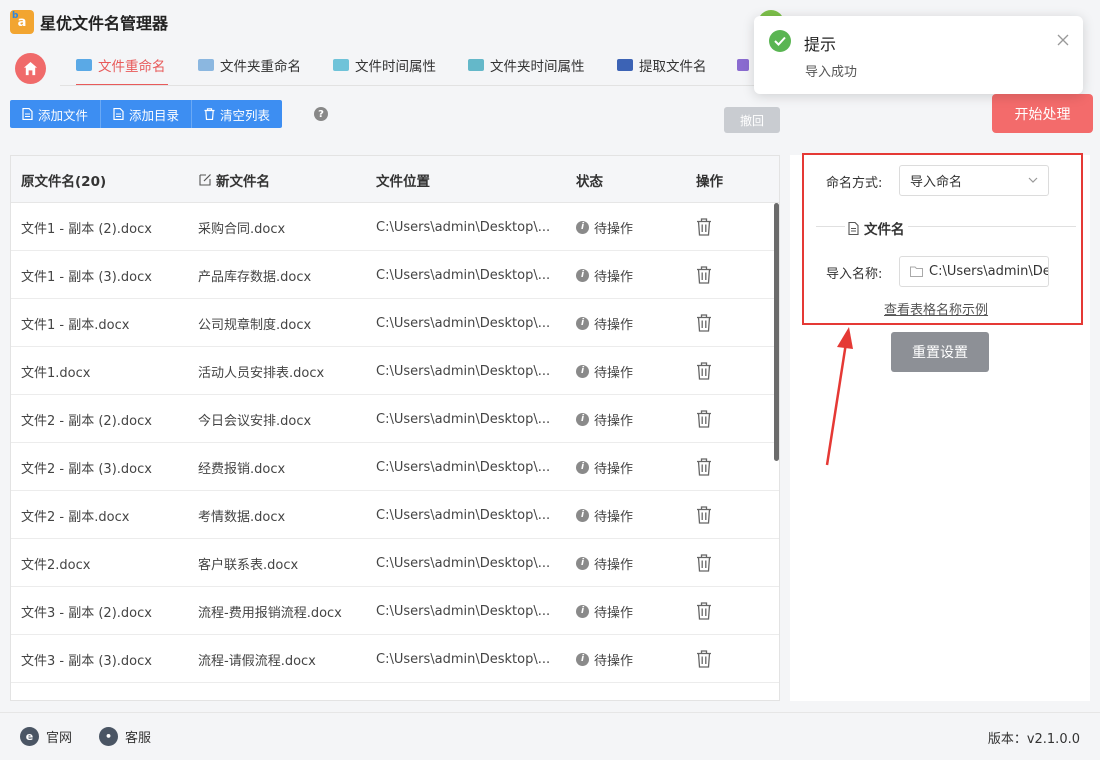 The width and height of the screenshot is (1100, 760). I want to click on clear-list-button: 清空列表, so click(237, 114).